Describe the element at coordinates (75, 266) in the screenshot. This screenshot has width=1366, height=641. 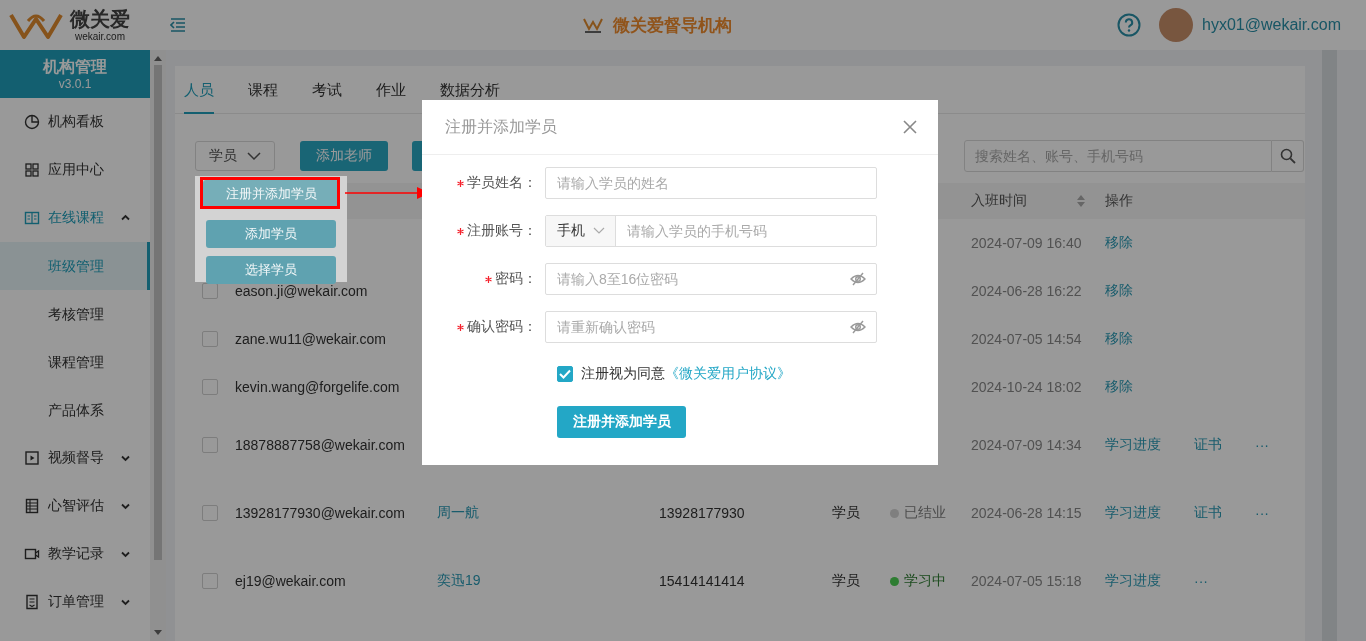
I see `sidebar-subitem: 班级管理` at that location.